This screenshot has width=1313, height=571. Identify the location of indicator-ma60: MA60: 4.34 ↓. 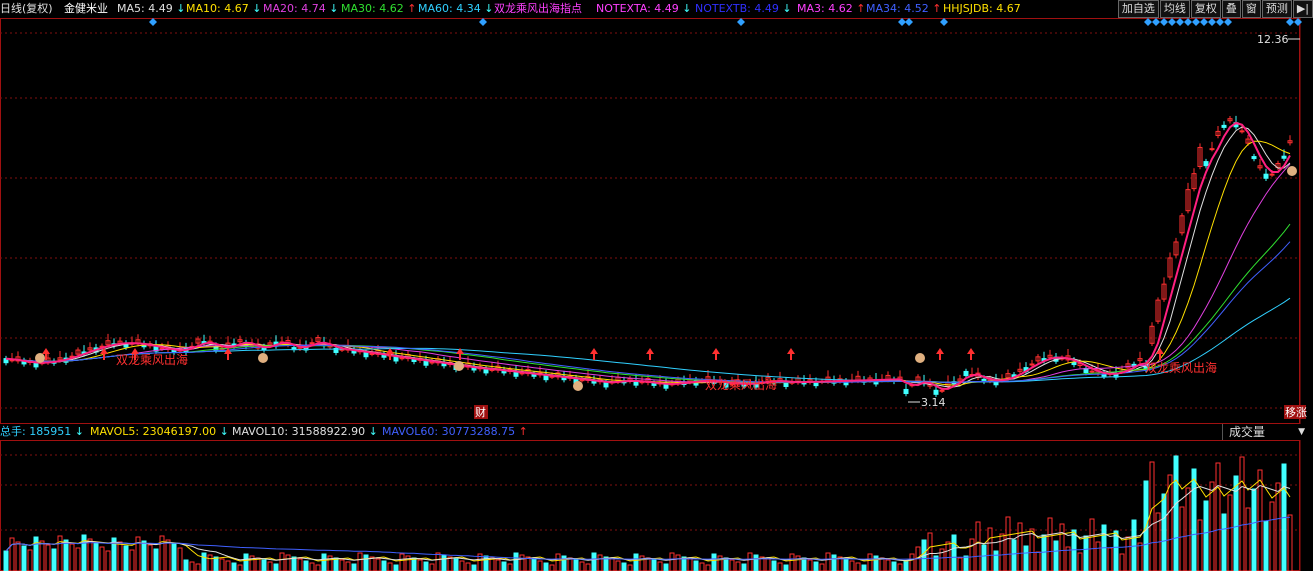
(455, 9).